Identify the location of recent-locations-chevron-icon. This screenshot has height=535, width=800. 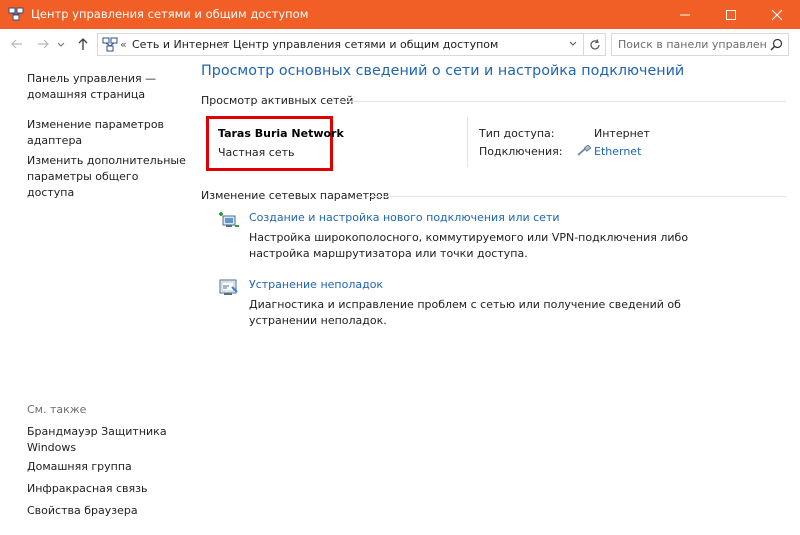
(61, 44).